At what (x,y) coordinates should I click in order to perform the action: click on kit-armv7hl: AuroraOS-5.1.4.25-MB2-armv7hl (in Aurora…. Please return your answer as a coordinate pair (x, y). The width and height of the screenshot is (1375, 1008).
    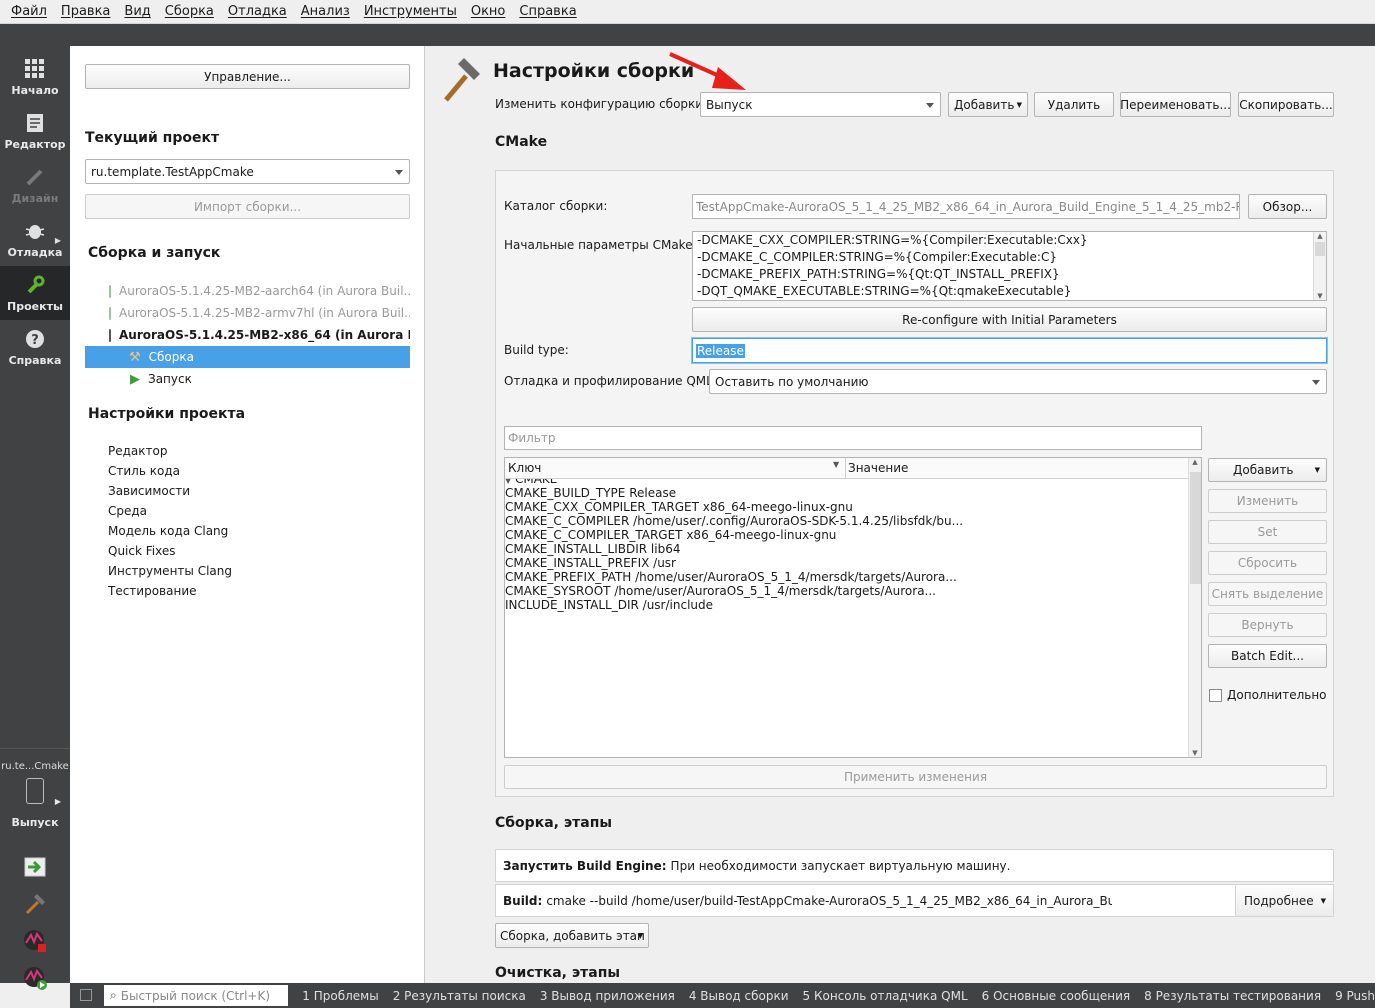
    Looking at the image, I should click on (247, 313).